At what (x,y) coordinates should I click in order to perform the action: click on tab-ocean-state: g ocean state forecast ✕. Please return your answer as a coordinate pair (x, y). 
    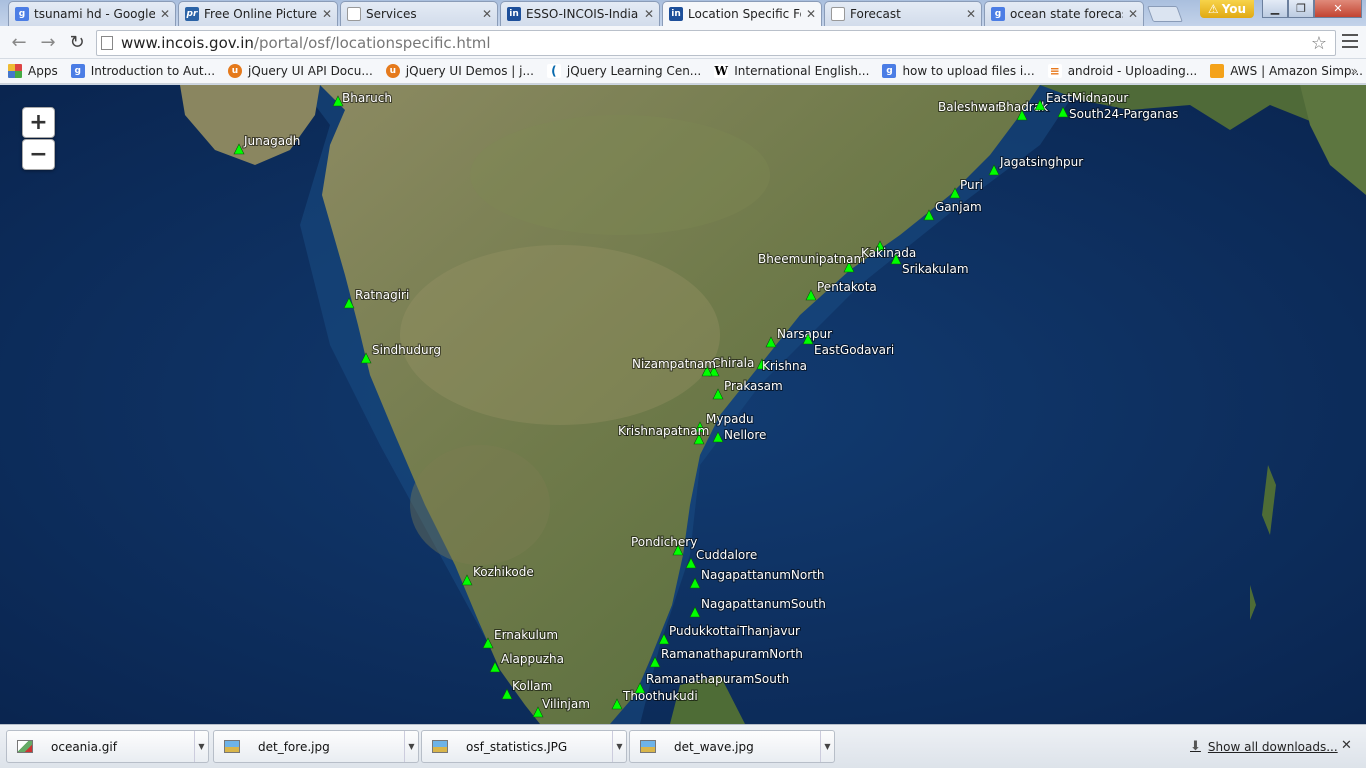
    Looking at the image, I should click on (1064, 13).